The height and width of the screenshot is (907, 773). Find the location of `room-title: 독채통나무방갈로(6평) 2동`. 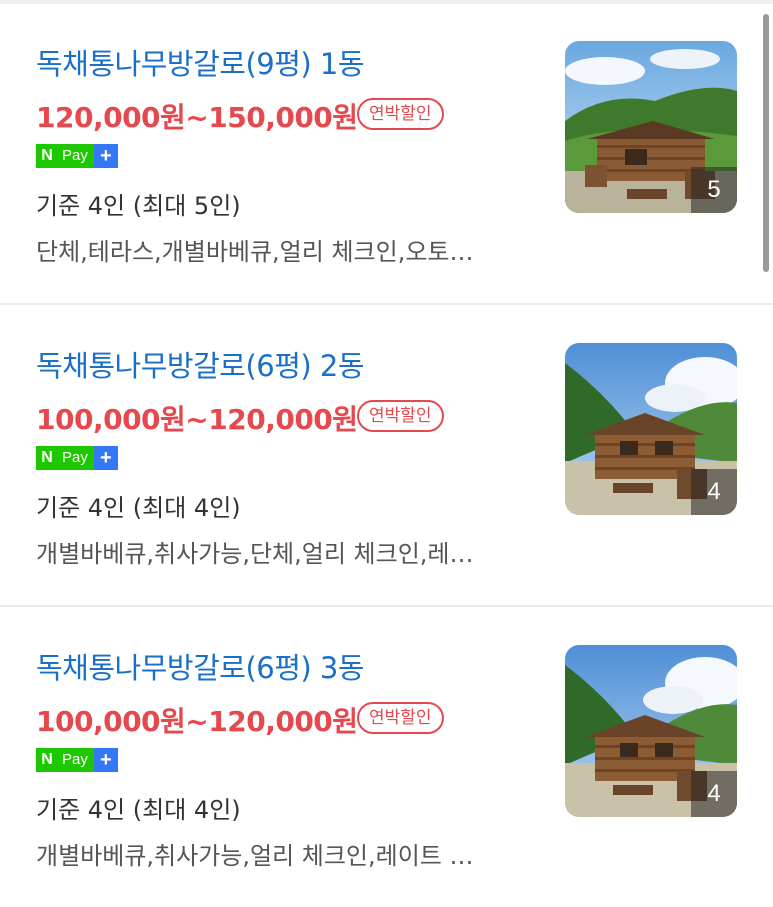

room-title: 독채통나무방갈로(6평) 2동 is located at coordinates (200, 364).